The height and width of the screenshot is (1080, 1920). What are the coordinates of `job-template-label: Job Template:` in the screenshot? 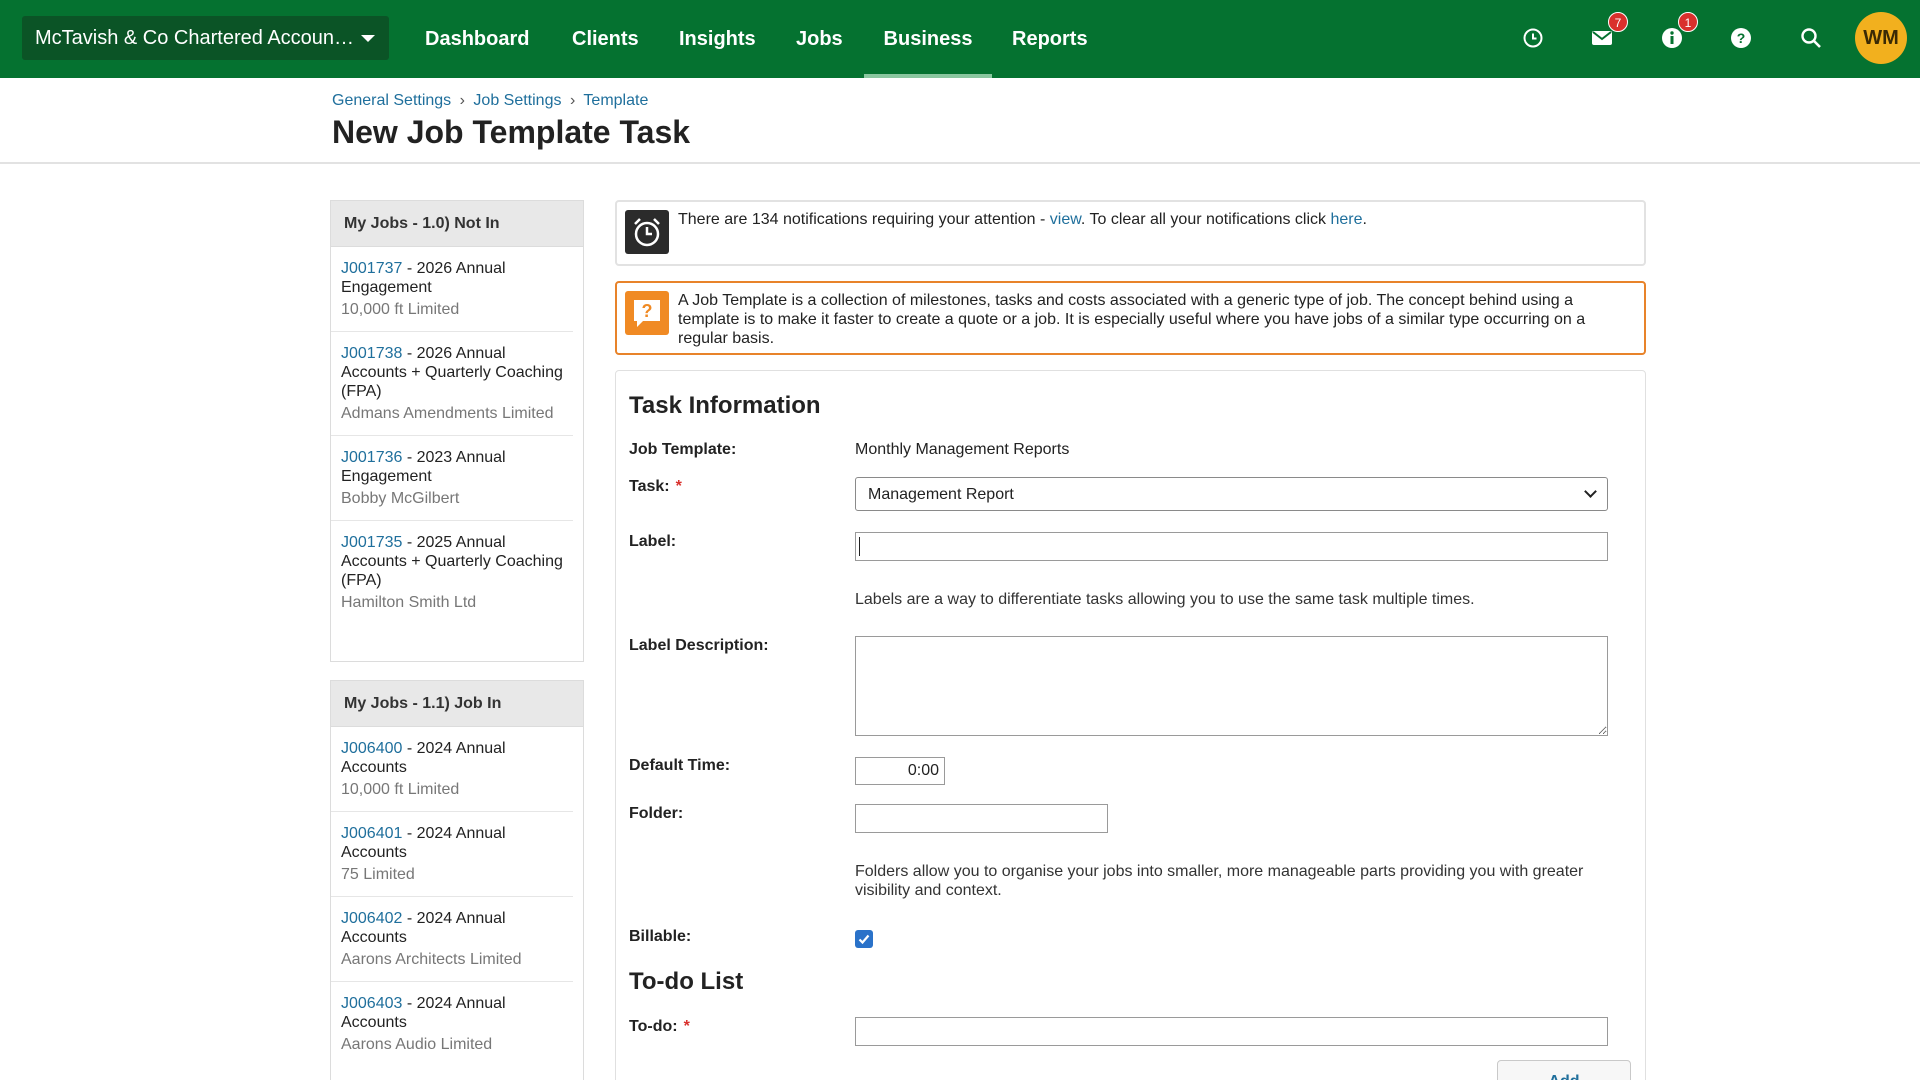 It's located at (683, 449).